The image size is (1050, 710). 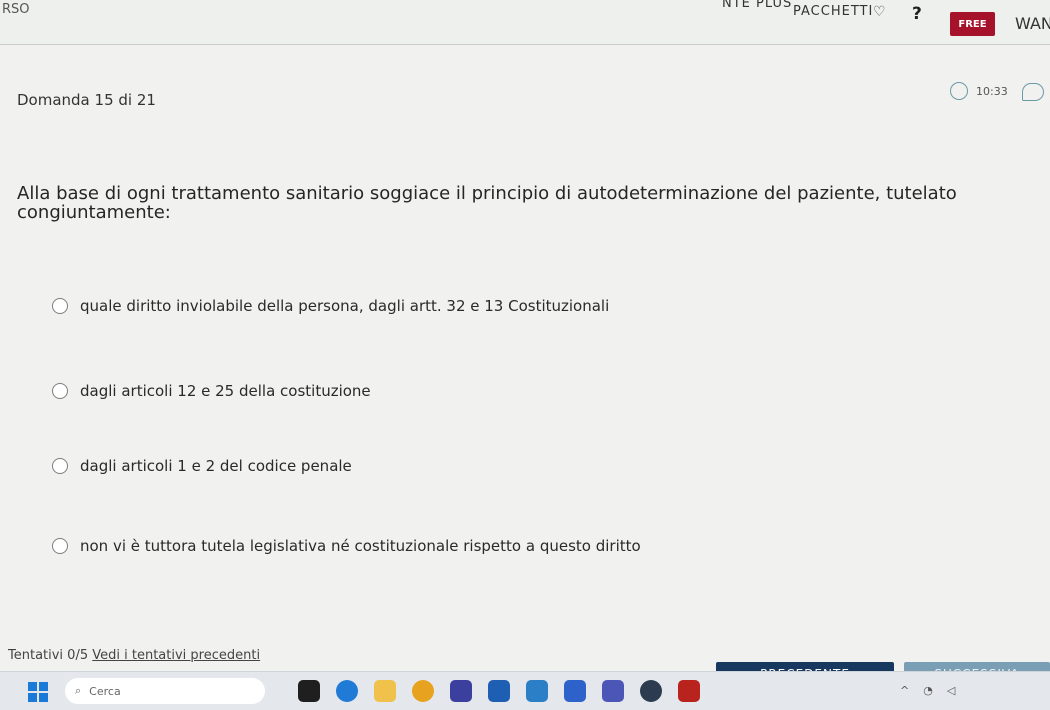 I want to click on nav-packages-link: PACCHETTI, so click(x=833, y=11).